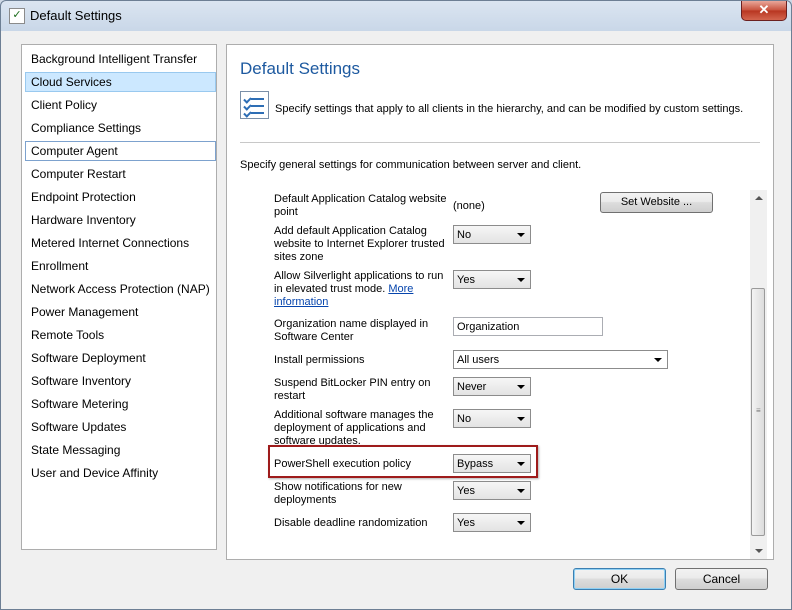 This screenshot has height=610, width=792. What do you see at coordinates (17, 16) in the screenshot?
I see `checkbox-app-icon: ✓` at bounding box center [17, 16].